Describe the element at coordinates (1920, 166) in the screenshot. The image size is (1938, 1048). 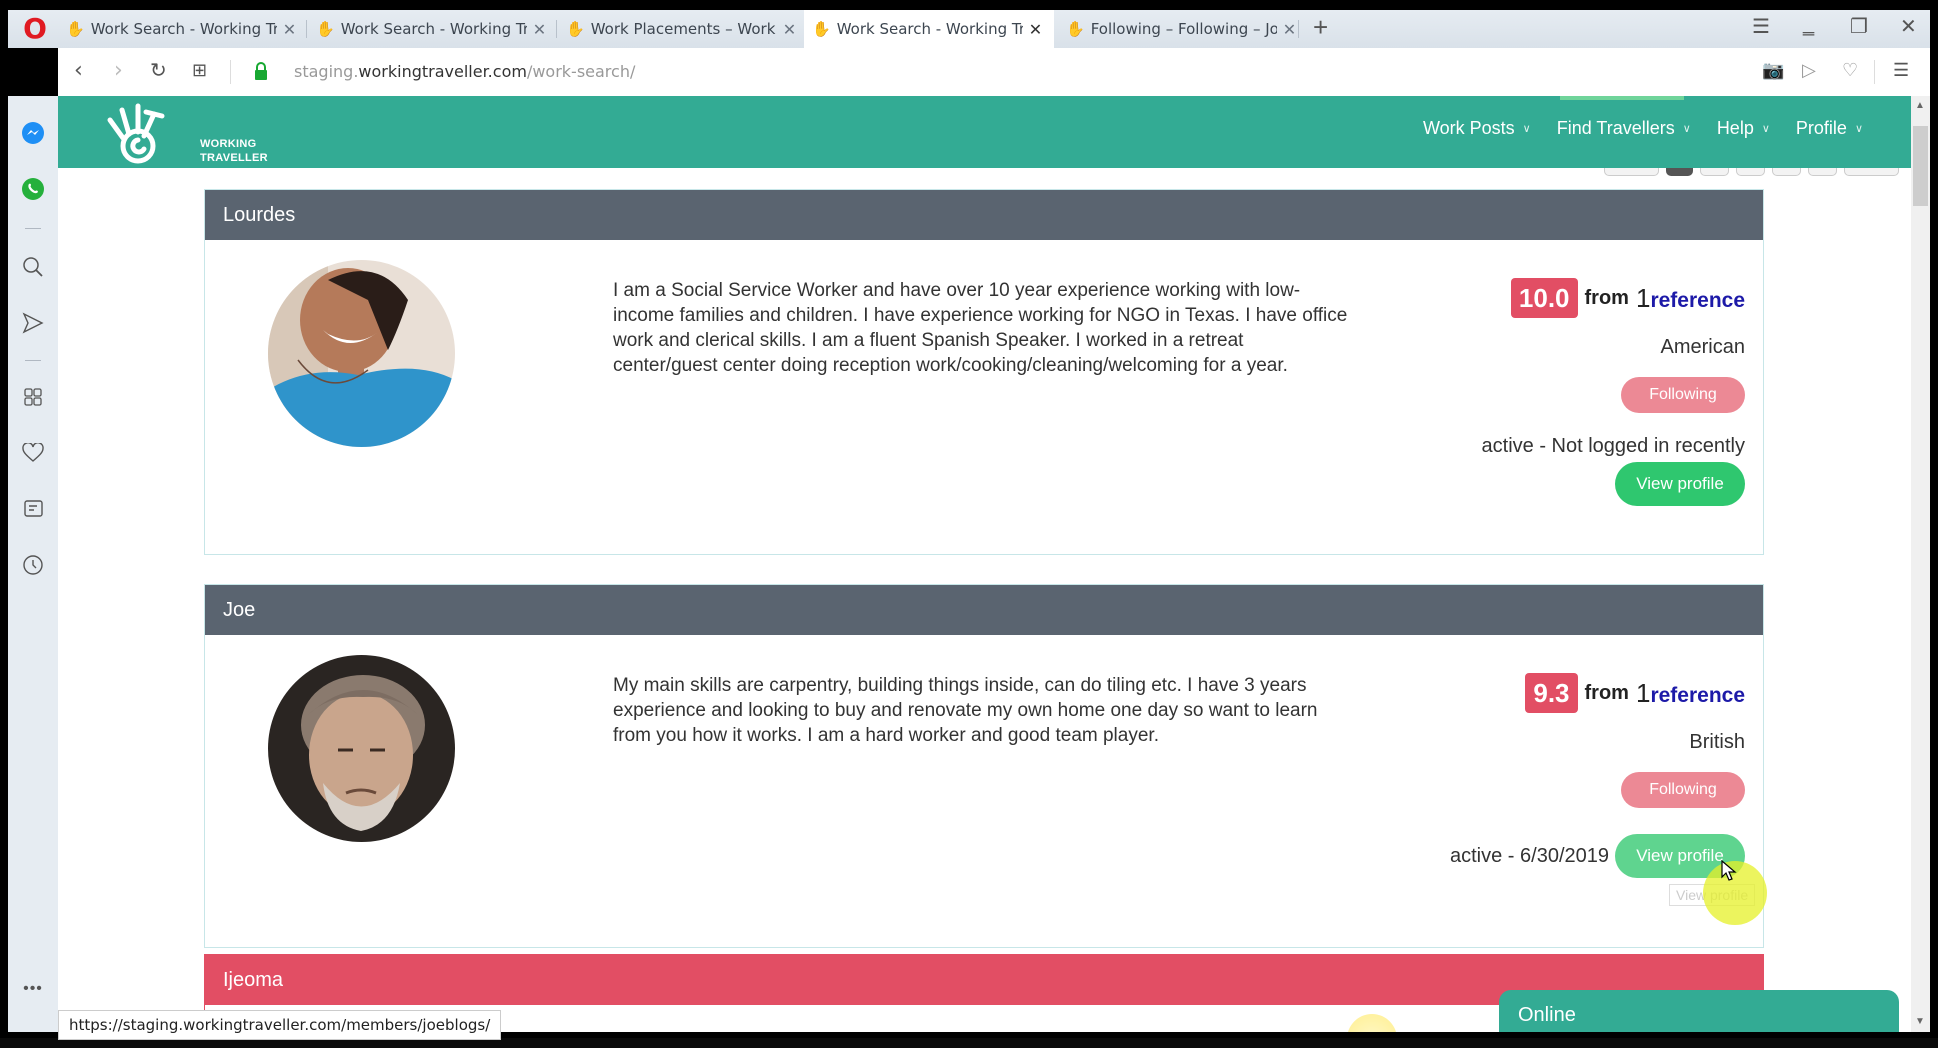
I see `scroll-thumb` at that location.